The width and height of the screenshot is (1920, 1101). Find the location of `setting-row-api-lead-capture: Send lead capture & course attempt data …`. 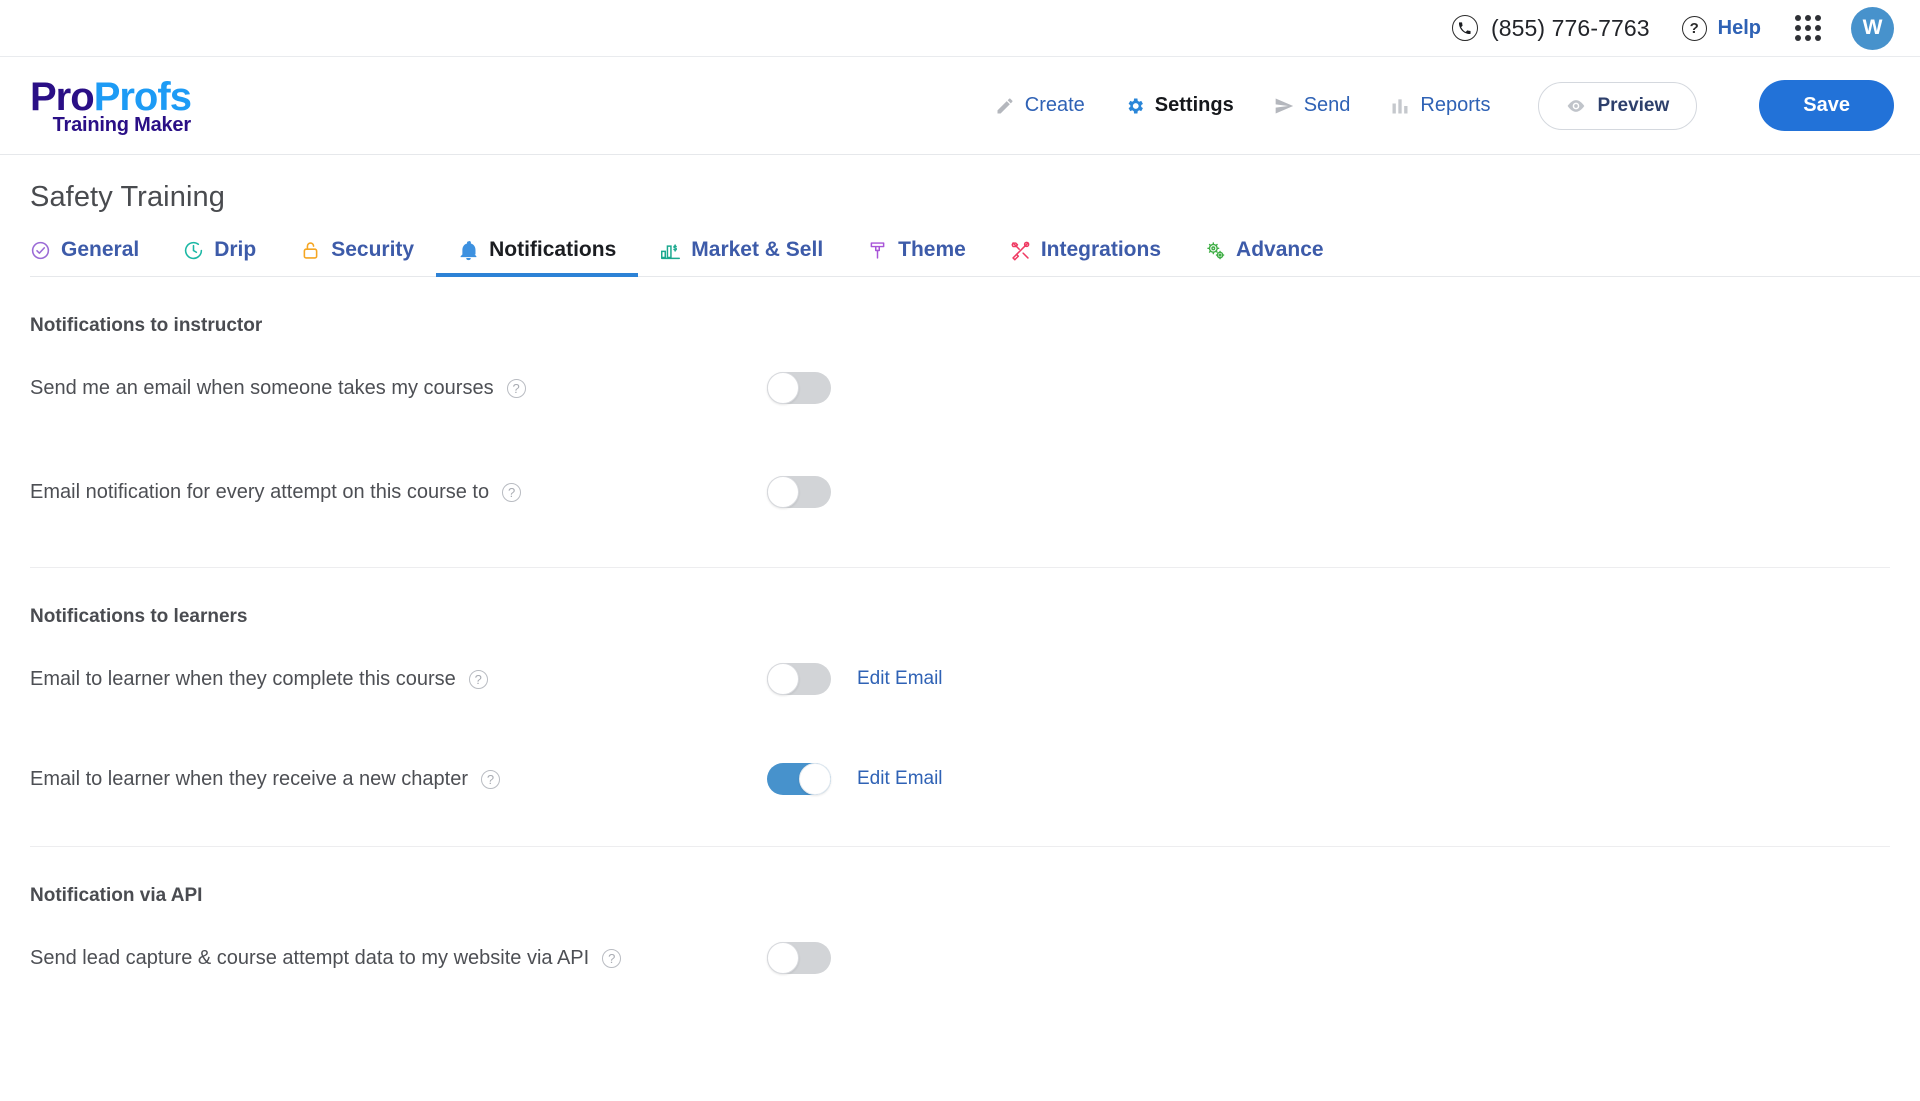

setting-row-api-lead-capture: Send lead capture & course attempt data … is located at coordinates (960, 958).